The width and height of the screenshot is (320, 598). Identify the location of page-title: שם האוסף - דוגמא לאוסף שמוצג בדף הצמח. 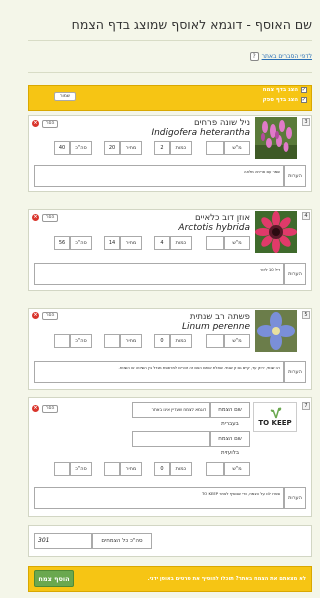
(191, 24).